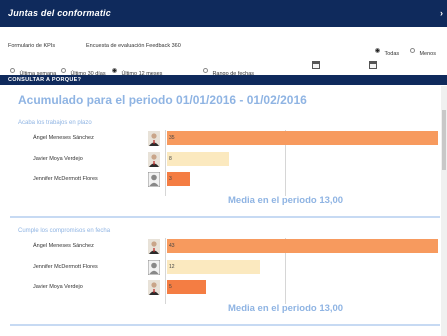 The height and width of the screenshot is (336, 447). What do you see at coordinates (205, 71) in the screenshot?
I see `radio-rango-fechas` at bounding box center [205, 71].